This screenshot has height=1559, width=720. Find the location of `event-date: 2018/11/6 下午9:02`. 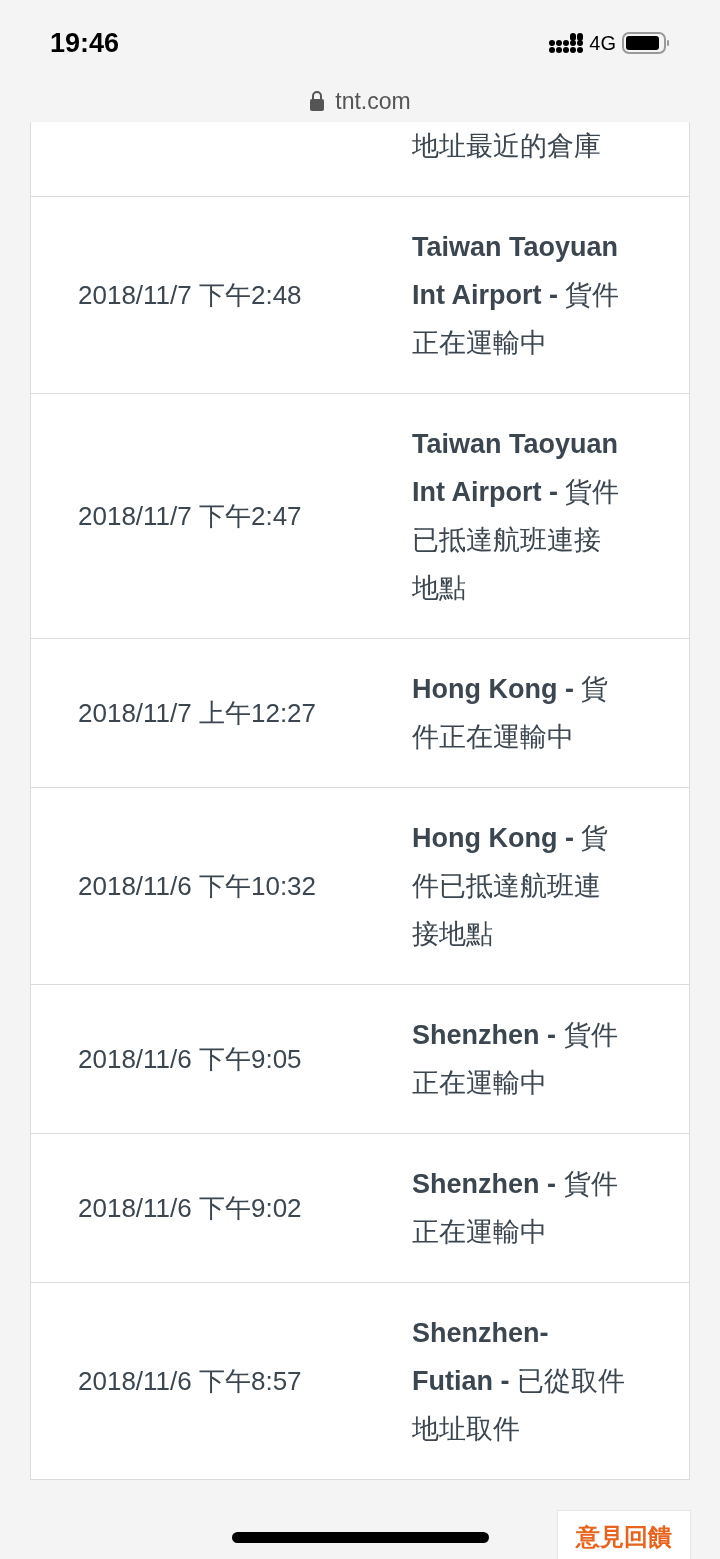

event-date: 2018/11/6 下午9:02 is located at coordinates (190, 1208).